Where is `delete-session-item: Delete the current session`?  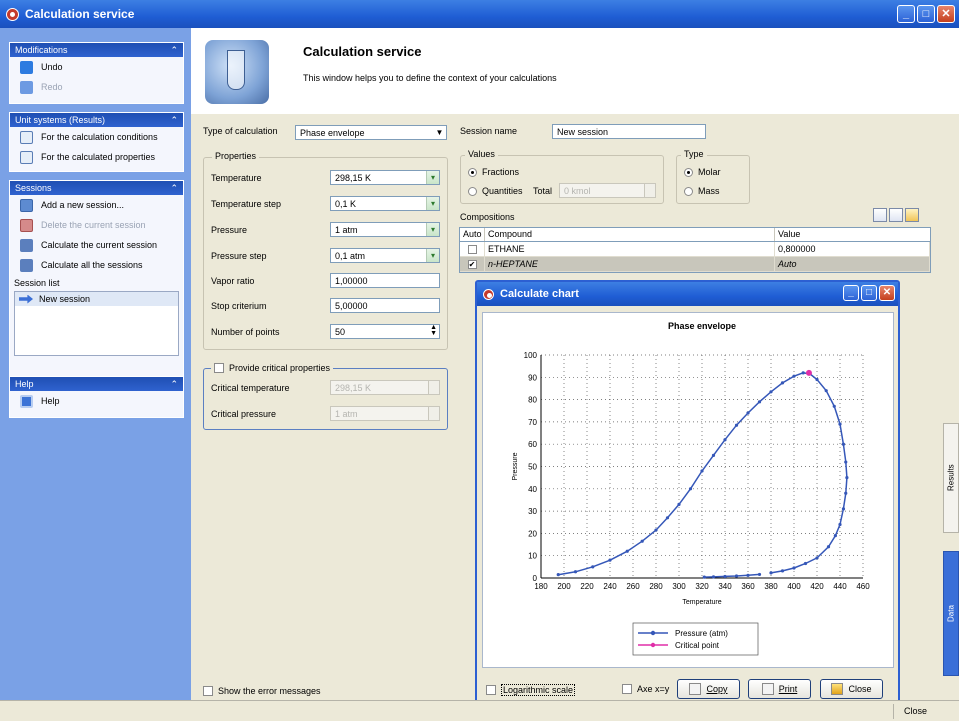
delete-session-item: Delete the current session is located at coordinates (96, 225).